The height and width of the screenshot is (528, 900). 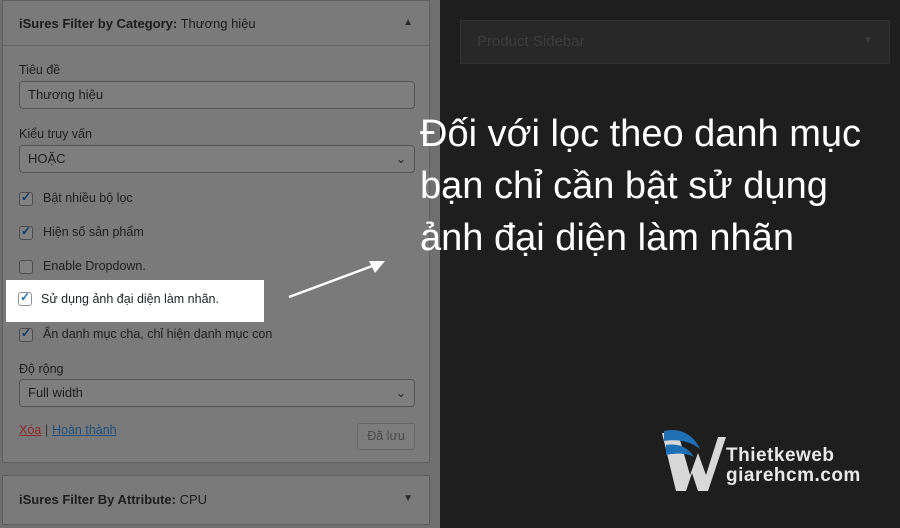 I want to click on highlighted-checkbox-featured-image: ✓ Sử dụng ảnh đại diện làm nhãn., so click(x=135, y=301).